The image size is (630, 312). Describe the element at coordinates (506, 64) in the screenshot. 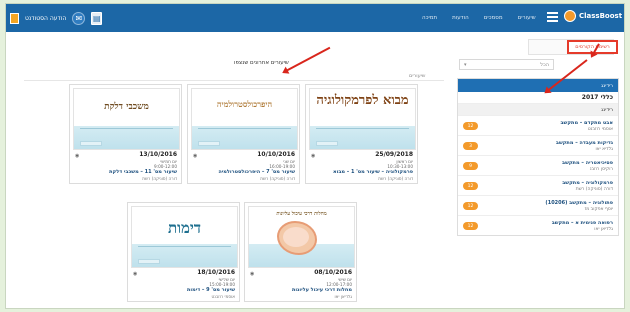

I see `filter-select: ▾ הכל` at that location.